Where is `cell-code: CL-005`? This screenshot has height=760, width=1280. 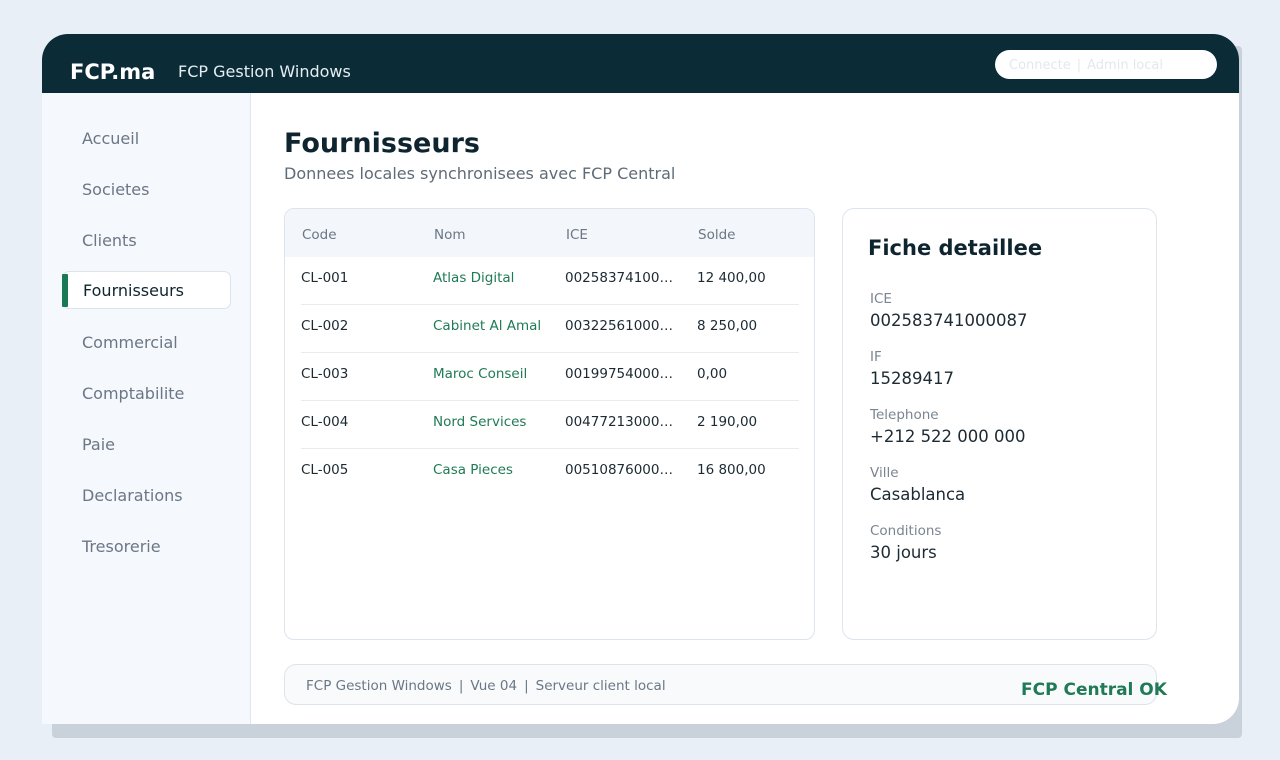 cell-code: CL-005 is located at coordinates (325, 470).